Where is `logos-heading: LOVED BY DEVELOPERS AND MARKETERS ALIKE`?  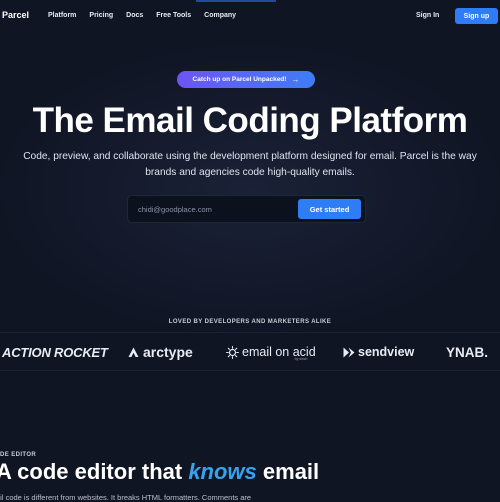 logos-heading: LOVED BY DEVELOPERS AND MARKETERS ALIKE is located at coordinates (250, 322).